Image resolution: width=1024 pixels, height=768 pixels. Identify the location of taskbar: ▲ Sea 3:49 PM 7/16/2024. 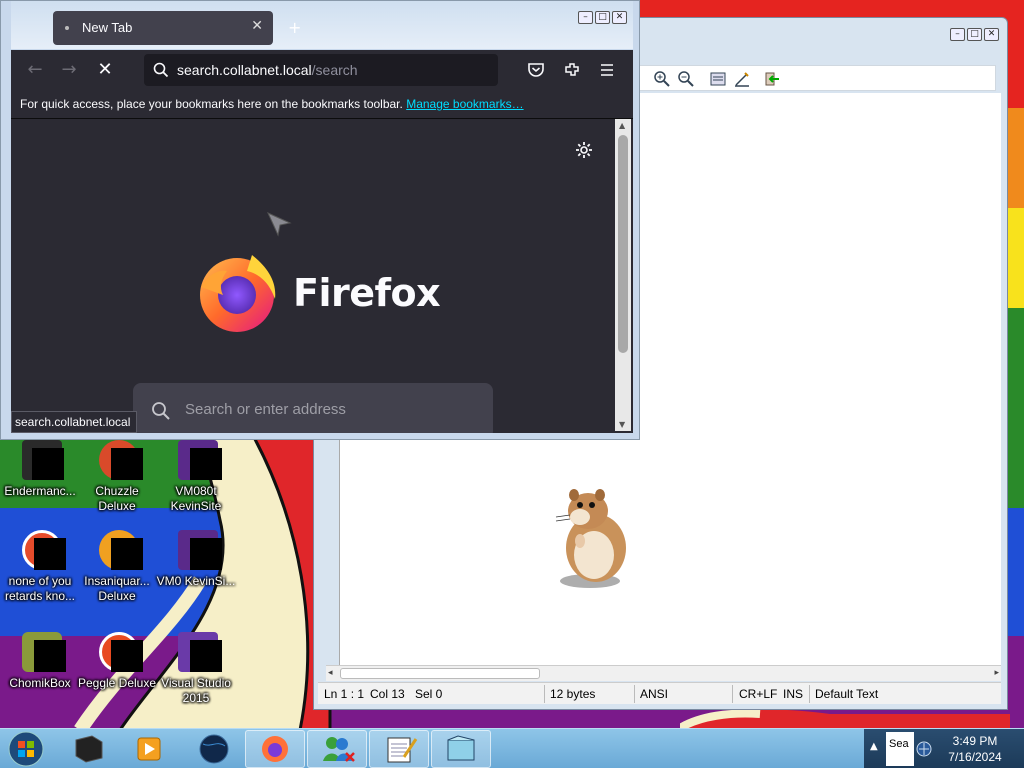
(512, 748).